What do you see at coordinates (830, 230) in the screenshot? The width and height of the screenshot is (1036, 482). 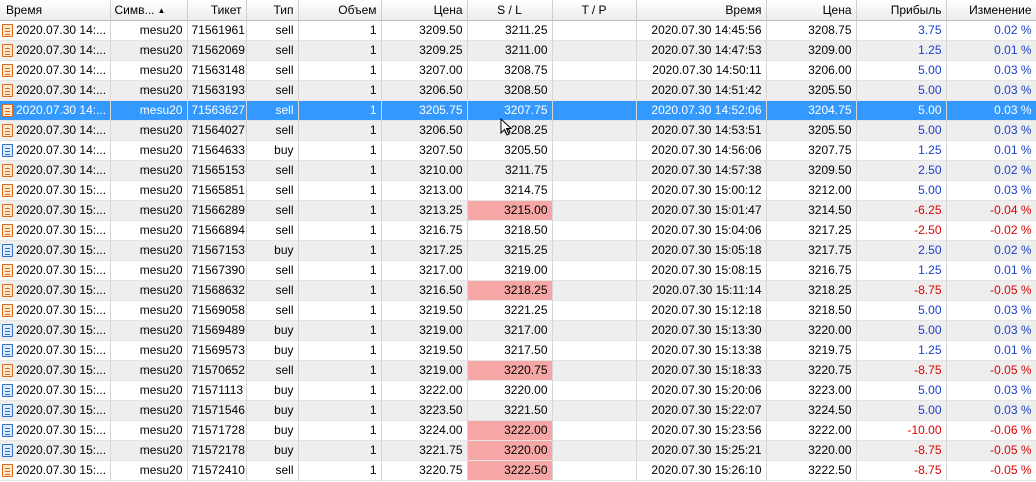 I see `cell-close-price-text: 3217.25` at bounding box center [830, 230].